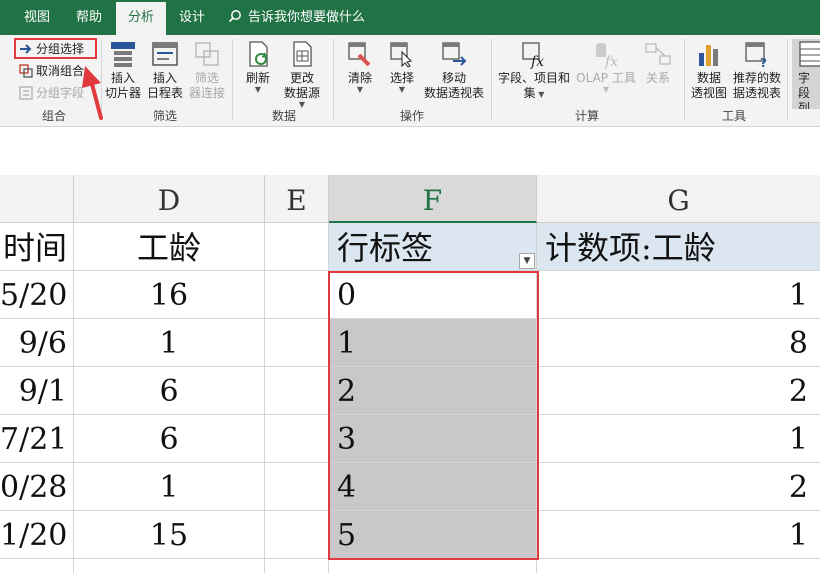 The image size is (820, 573). I want to click on relationships-label: 关系, so click(657, 78).